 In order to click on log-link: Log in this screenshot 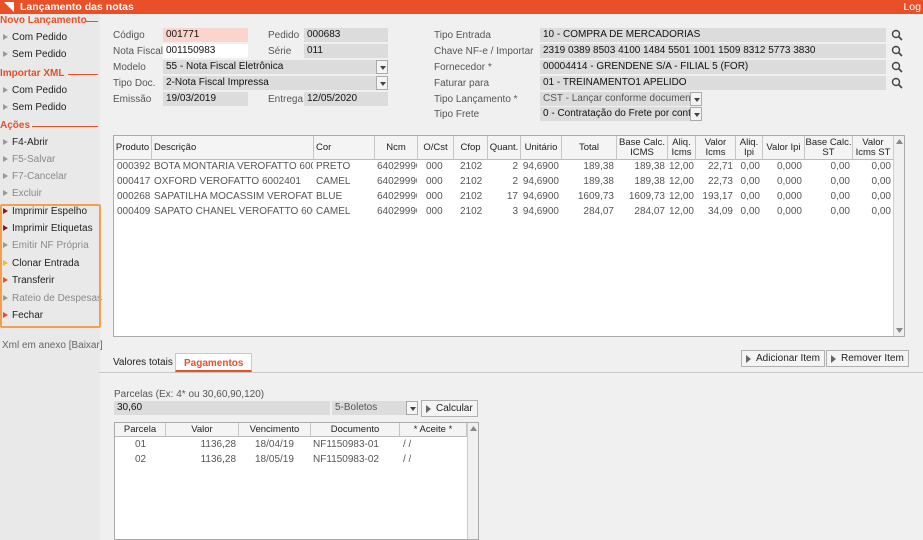, I will do `click(912, 7)`.